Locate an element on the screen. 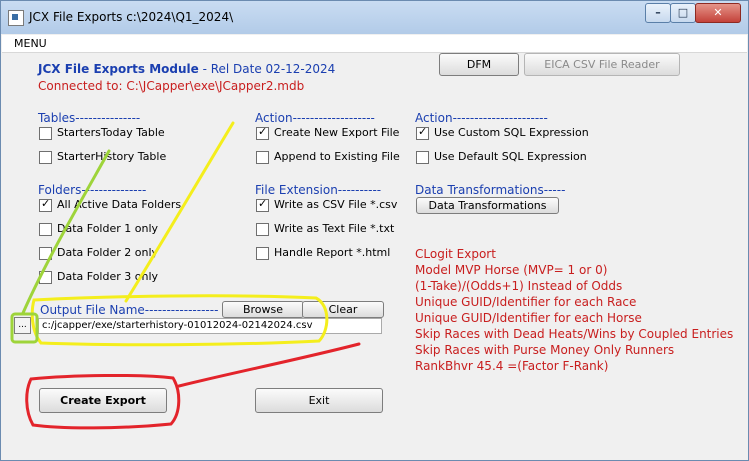 This screenshot has width=749, height=461. browse-button: Browse is located at coordinates (263, 309).